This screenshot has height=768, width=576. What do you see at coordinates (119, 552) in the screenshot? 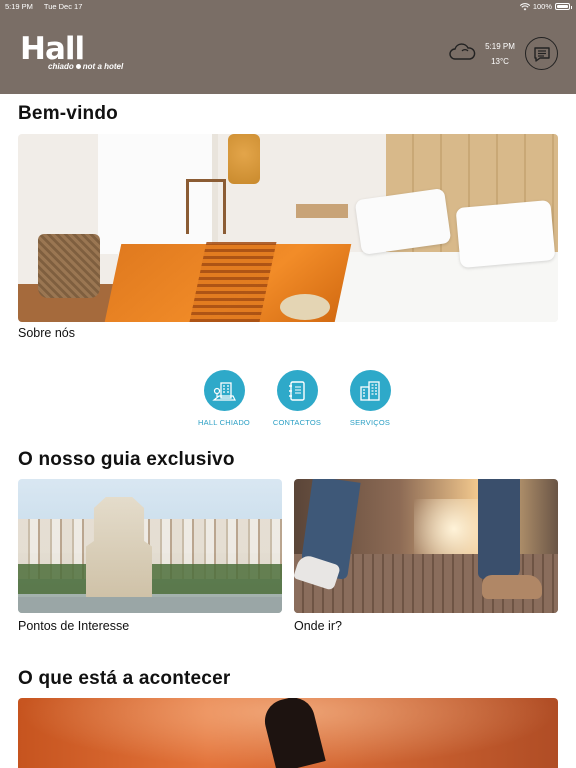
I see `belem-tower` at bounding box center [119, 552].